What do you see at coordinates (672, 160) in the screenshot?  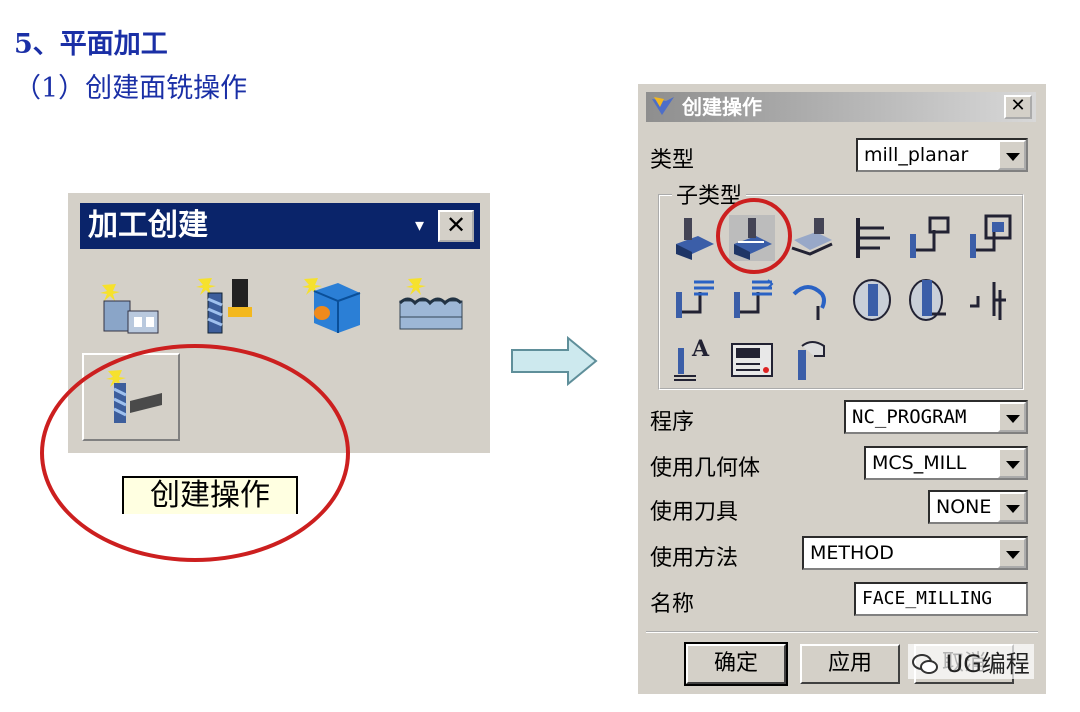 I see `type-label: 类型` at bounding box center [672, 160].